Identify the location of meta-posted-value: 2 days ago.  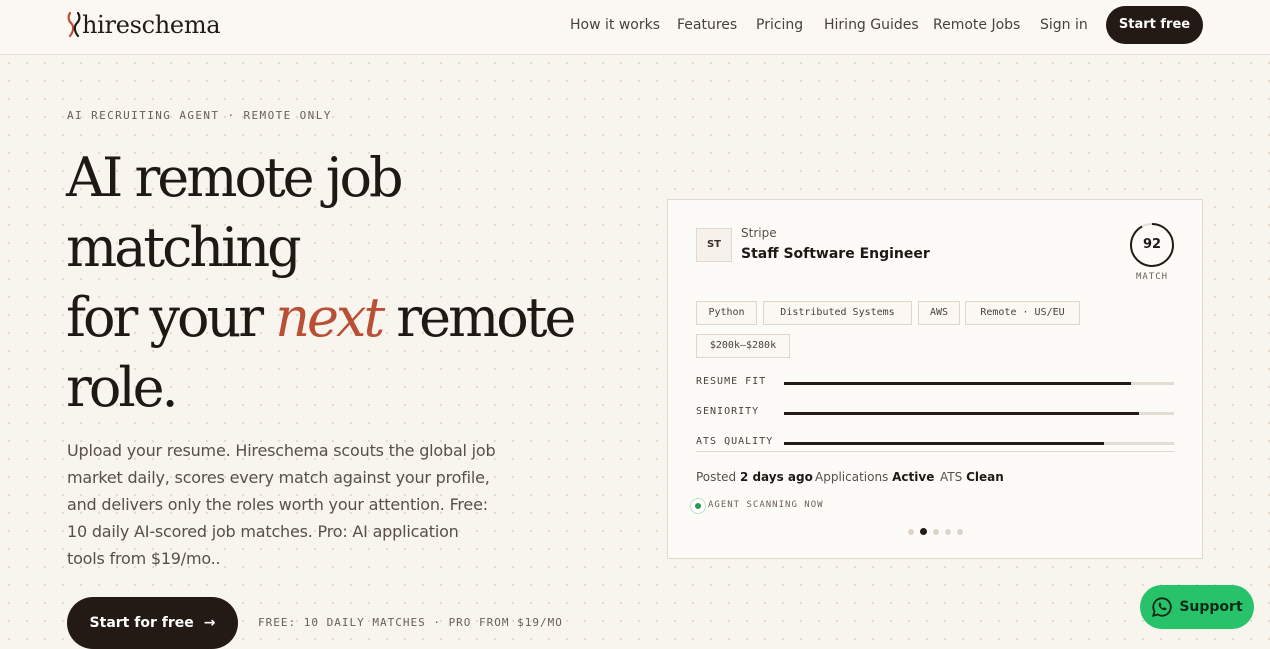
(776, 477).